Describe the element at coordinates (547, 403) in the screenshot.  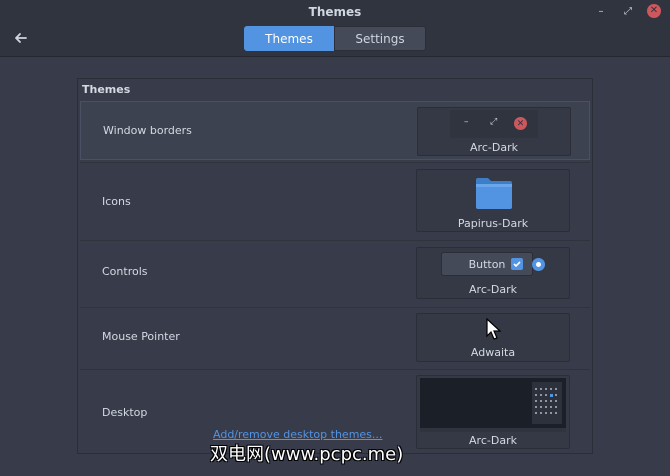
I see `calendar-widget` at that location.